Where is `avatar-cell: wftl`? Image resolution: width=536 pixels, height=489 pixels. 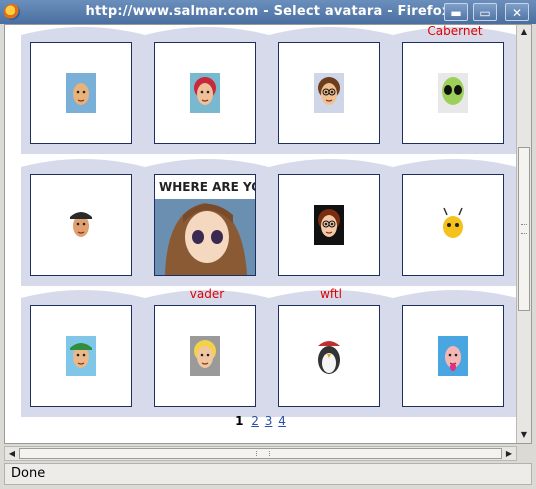
avatar-cell: wftl is located at coordinates (331, 351).